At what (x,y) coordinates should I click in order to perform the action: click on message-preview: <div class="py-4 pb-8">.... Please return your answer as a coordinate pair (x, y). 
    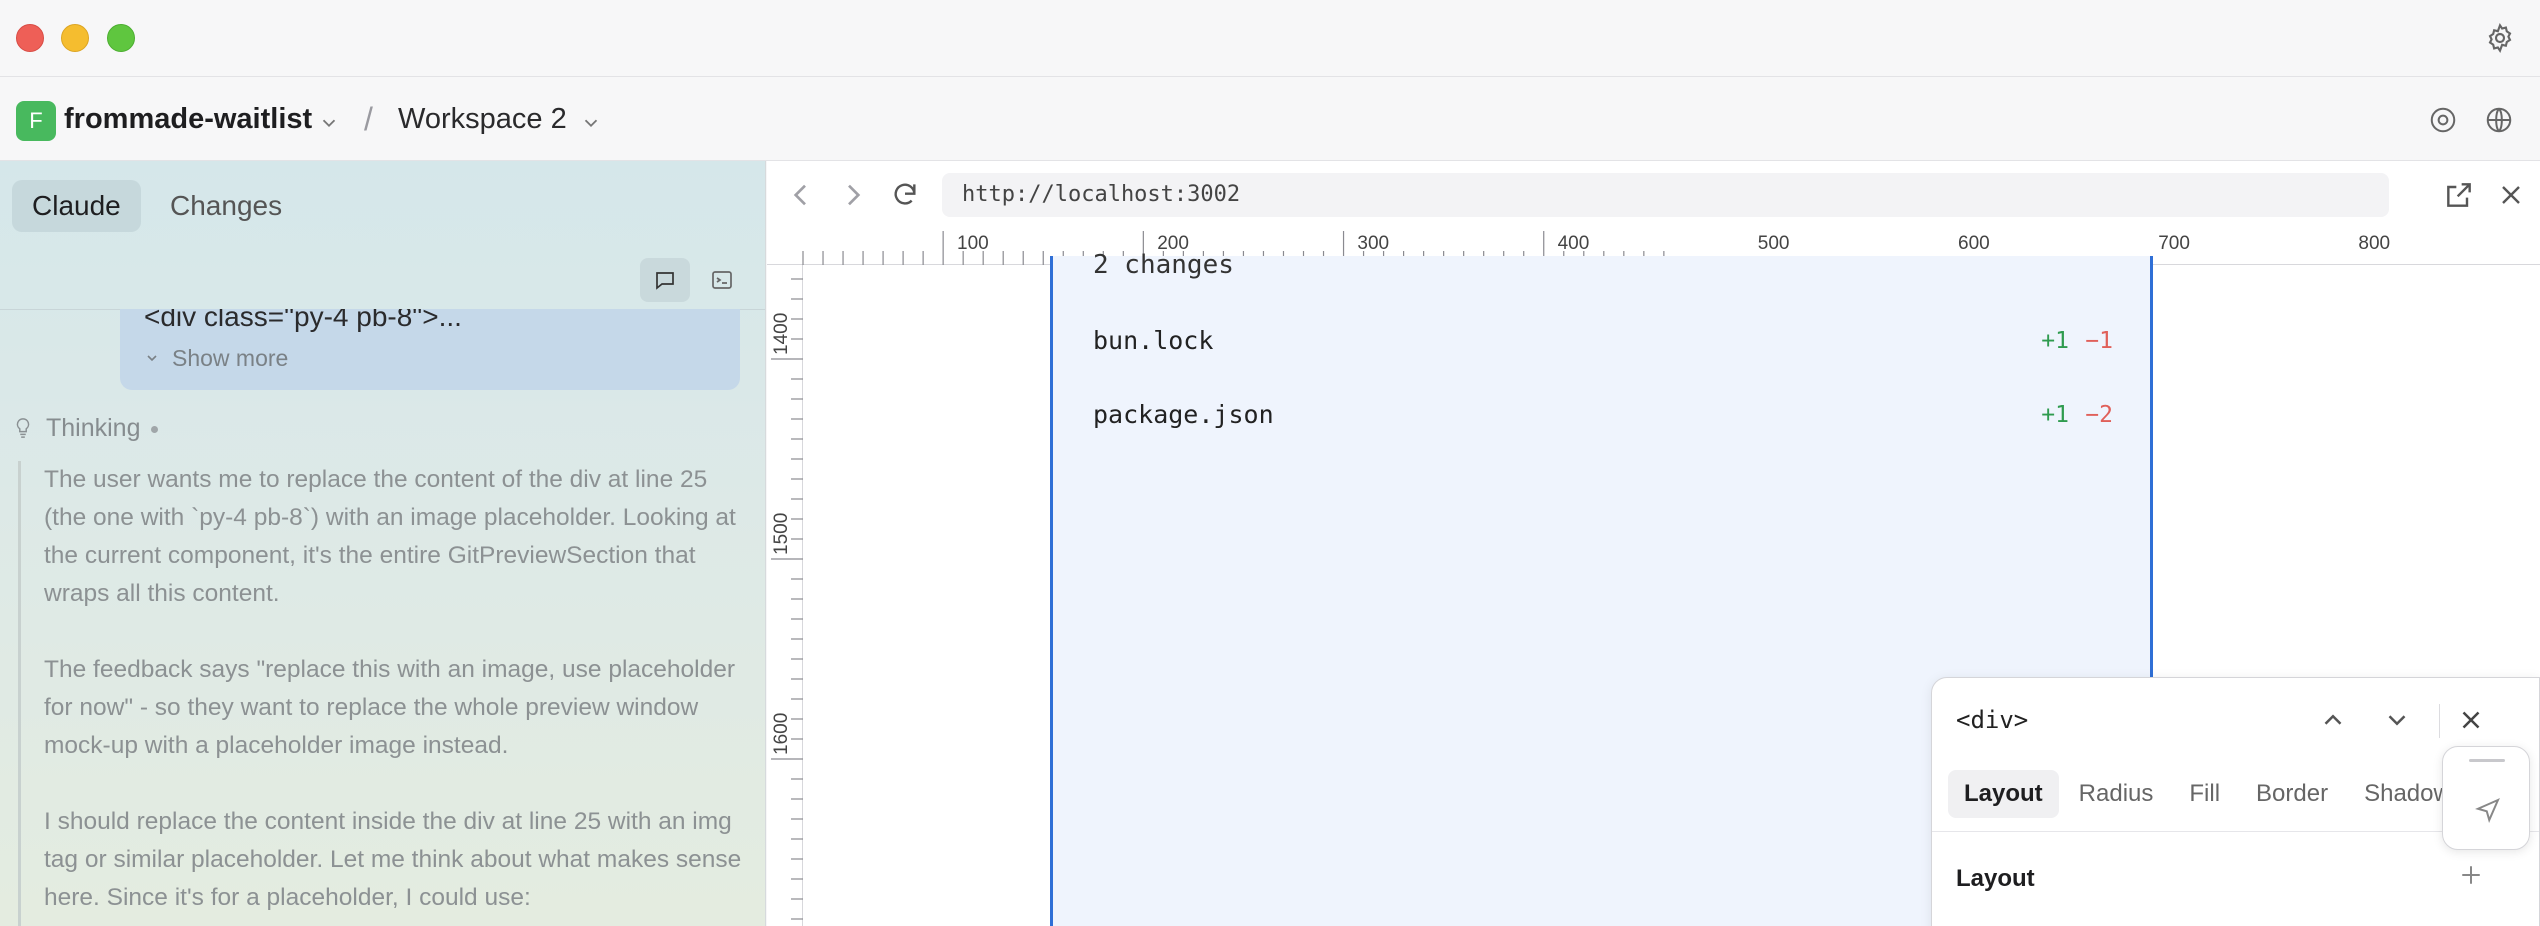
    Looking at the image, I should click on (303, 320).